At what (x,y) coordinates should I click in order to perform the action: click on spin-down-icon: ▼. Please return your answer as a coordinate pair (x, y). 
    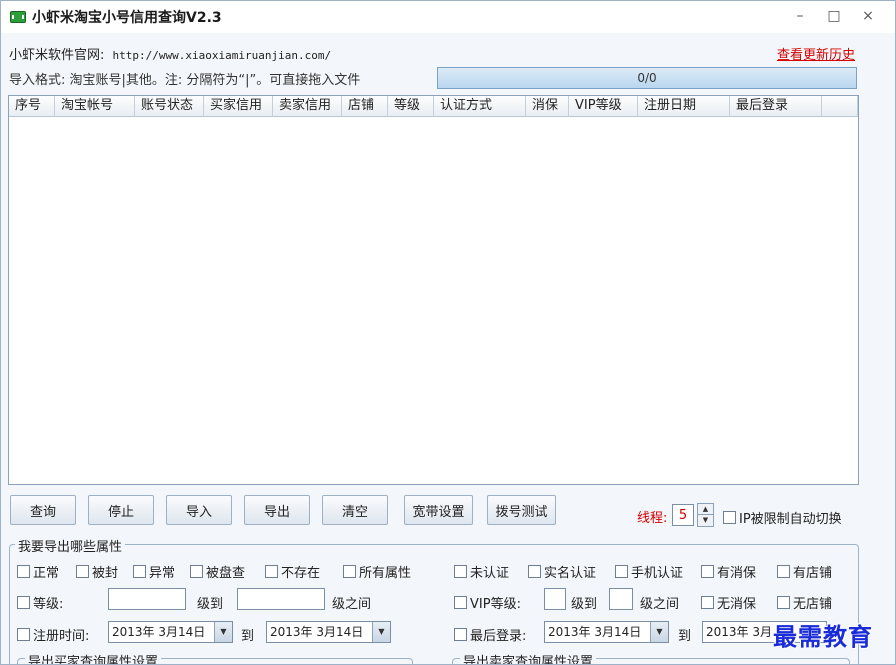
    Looking at the image, I should click on (705, 520).